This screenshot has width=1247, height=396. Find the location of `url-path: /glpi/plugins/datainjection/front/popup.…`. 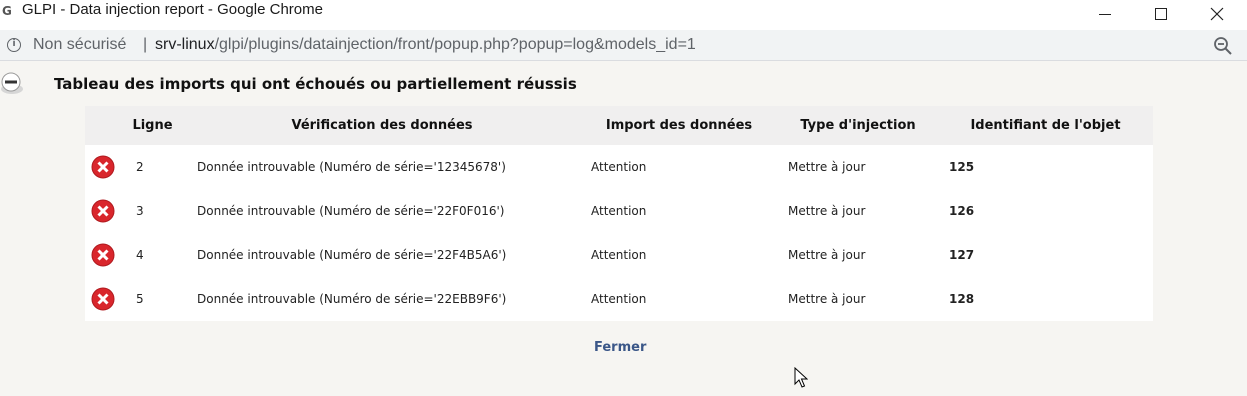

url-path: /glpi/plugins/datainjection/front/popup.… is located at coordinates (455, 44).